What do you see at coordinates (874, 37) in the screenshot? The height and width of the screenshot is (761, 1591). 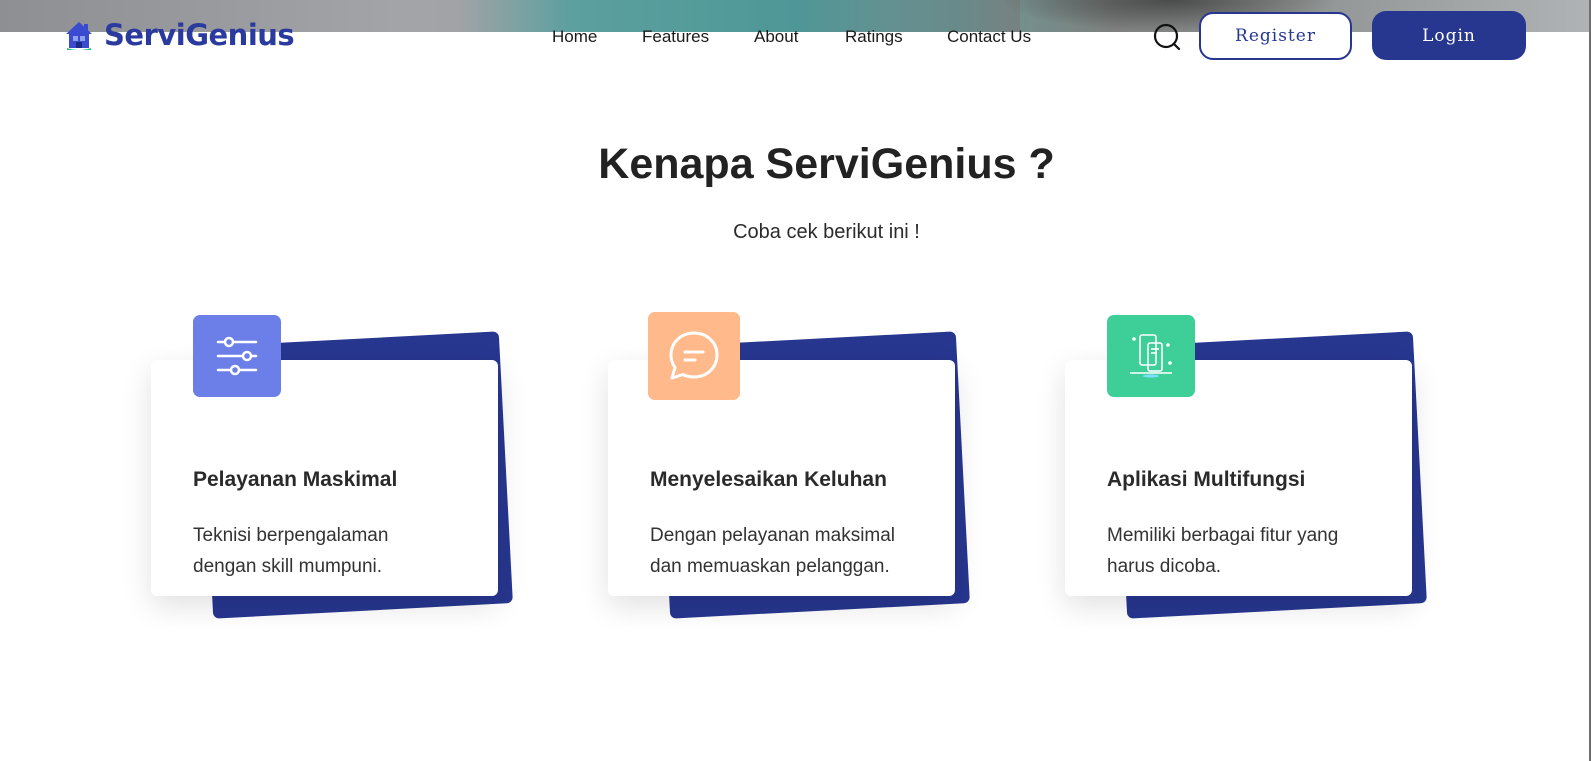 I see `nav-ratings: Ratings` at bounding box center [874, 37].